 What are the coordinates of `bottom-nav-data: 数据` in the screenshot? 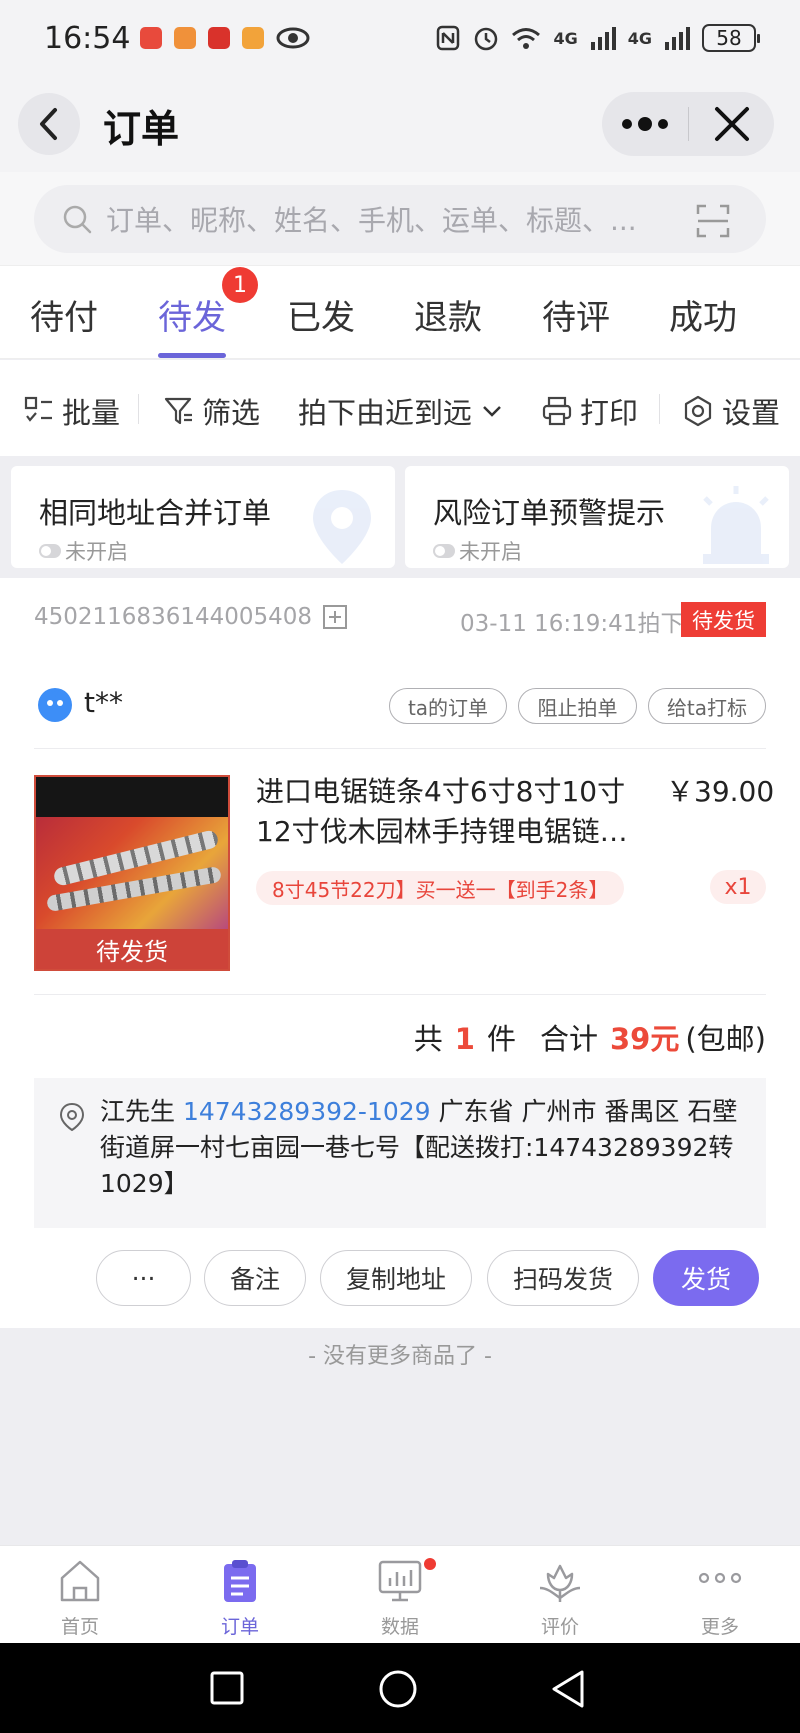 It's located at (400, 1595).